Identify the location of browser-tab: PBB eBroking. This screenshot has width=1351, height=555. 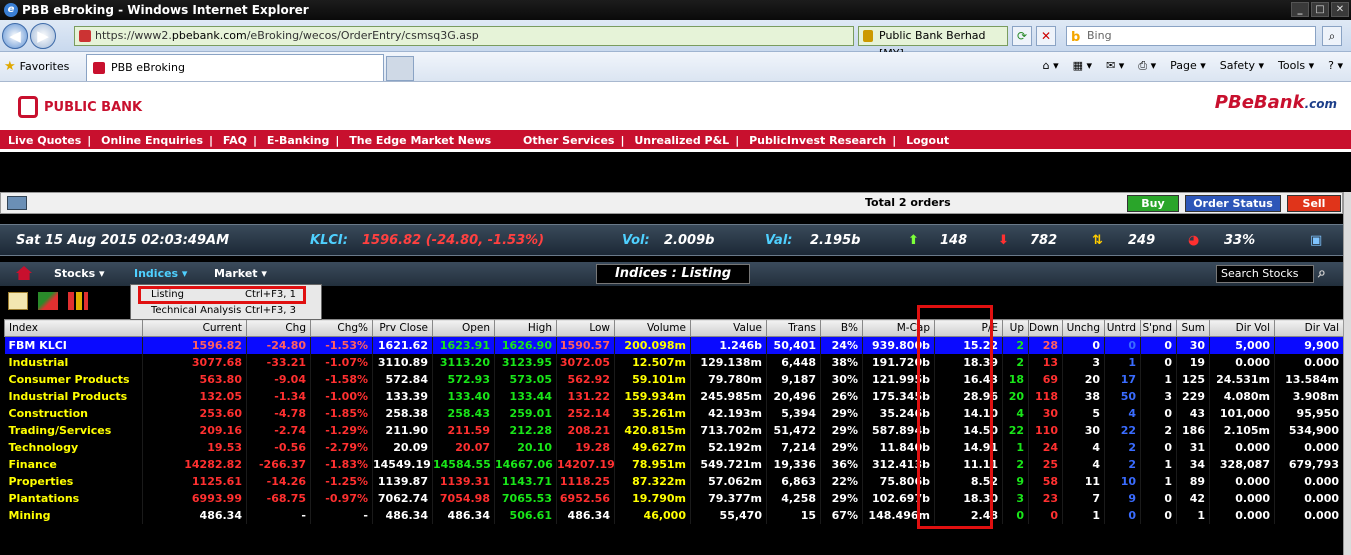
(235, 67).